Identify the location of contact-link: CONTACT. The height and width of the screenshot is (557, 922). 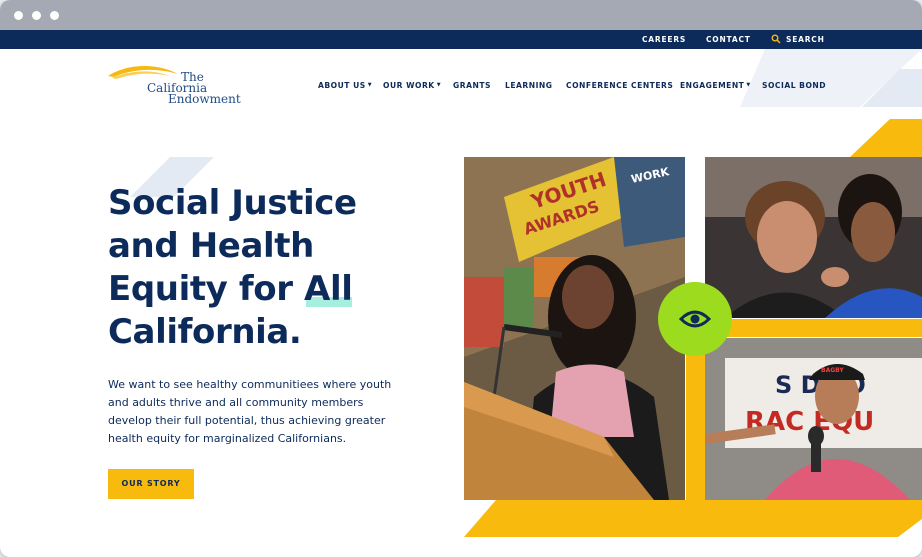
(728, 39).